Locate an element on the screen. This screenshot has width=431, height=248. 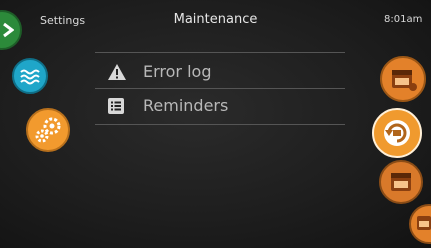
refresh-button is located at coordinates (397, 133).